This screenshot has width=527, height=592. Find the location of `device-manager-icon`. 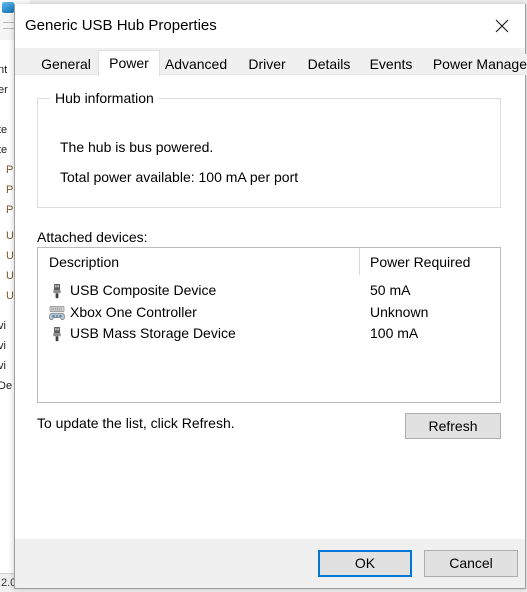

device-manager-icon is located at coordinates (8, 7).